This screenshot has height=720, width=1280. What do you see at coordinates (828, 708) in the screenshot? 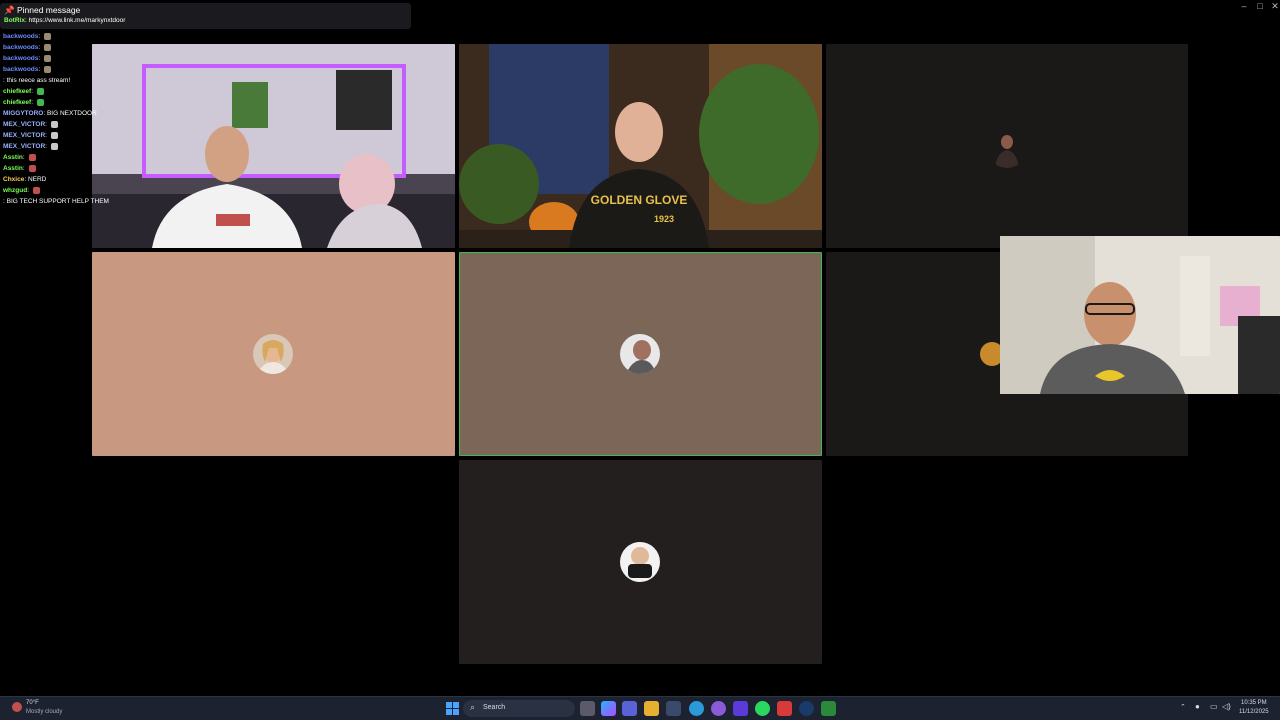
I see `xbox-icon` at bounding box center [828, 708].